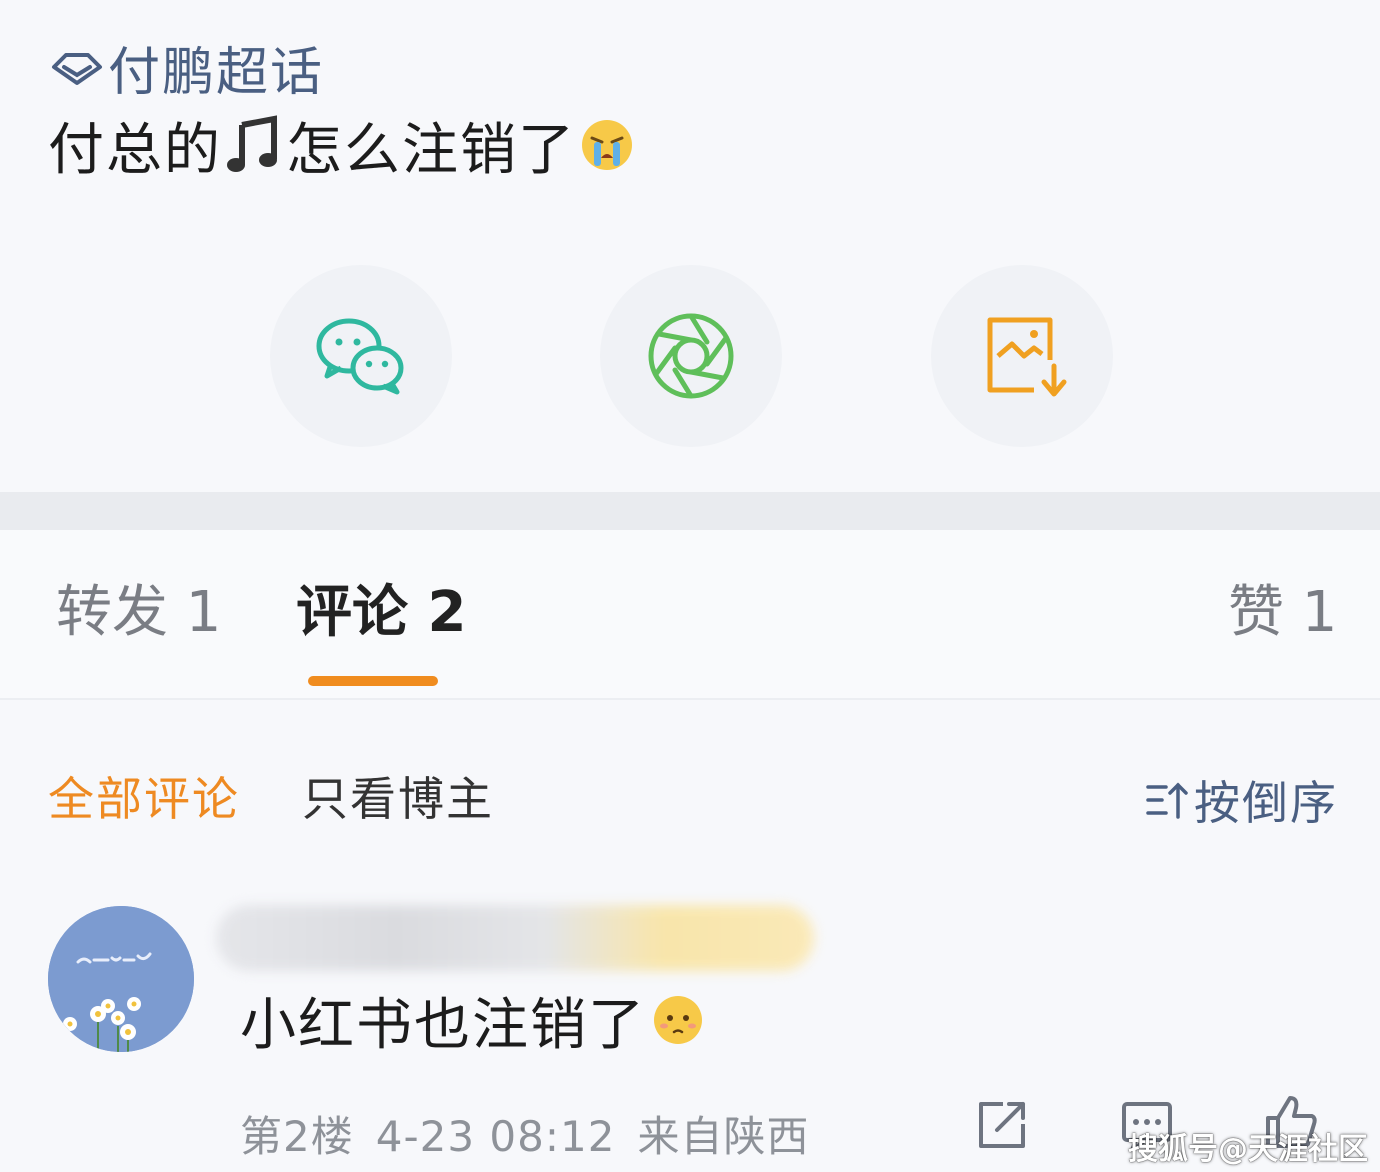 Image resolution: width=1380 pixels, height=1172 pixels. What do you see at coordinates (381, 613) in the screenshot?
I see `tab-comments: 评论 2` at bounding box center [381, 613].